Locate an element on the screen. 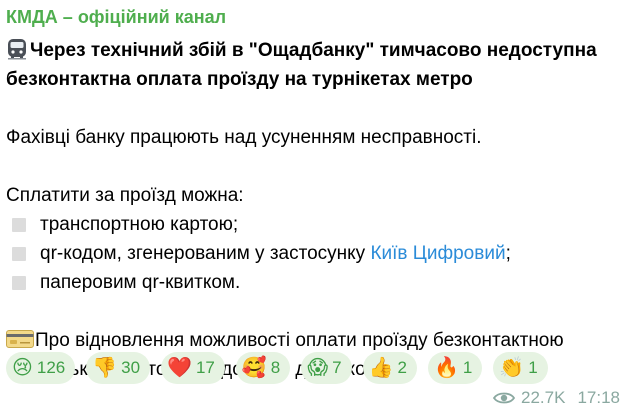  reaction-count: 7 is located at coordinates (337, 367).